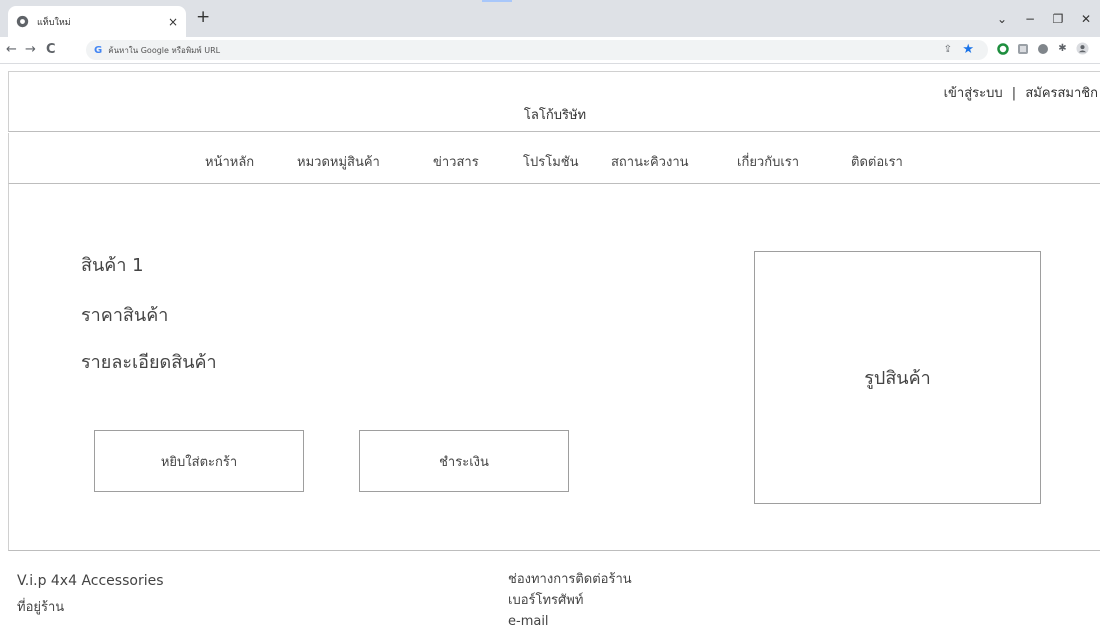 This screenshot has width=1100, height=633. What do you see at coordinates (968, 49) in the screenshot?
I see `star-icon: ★` at bounding box center [968, 49].